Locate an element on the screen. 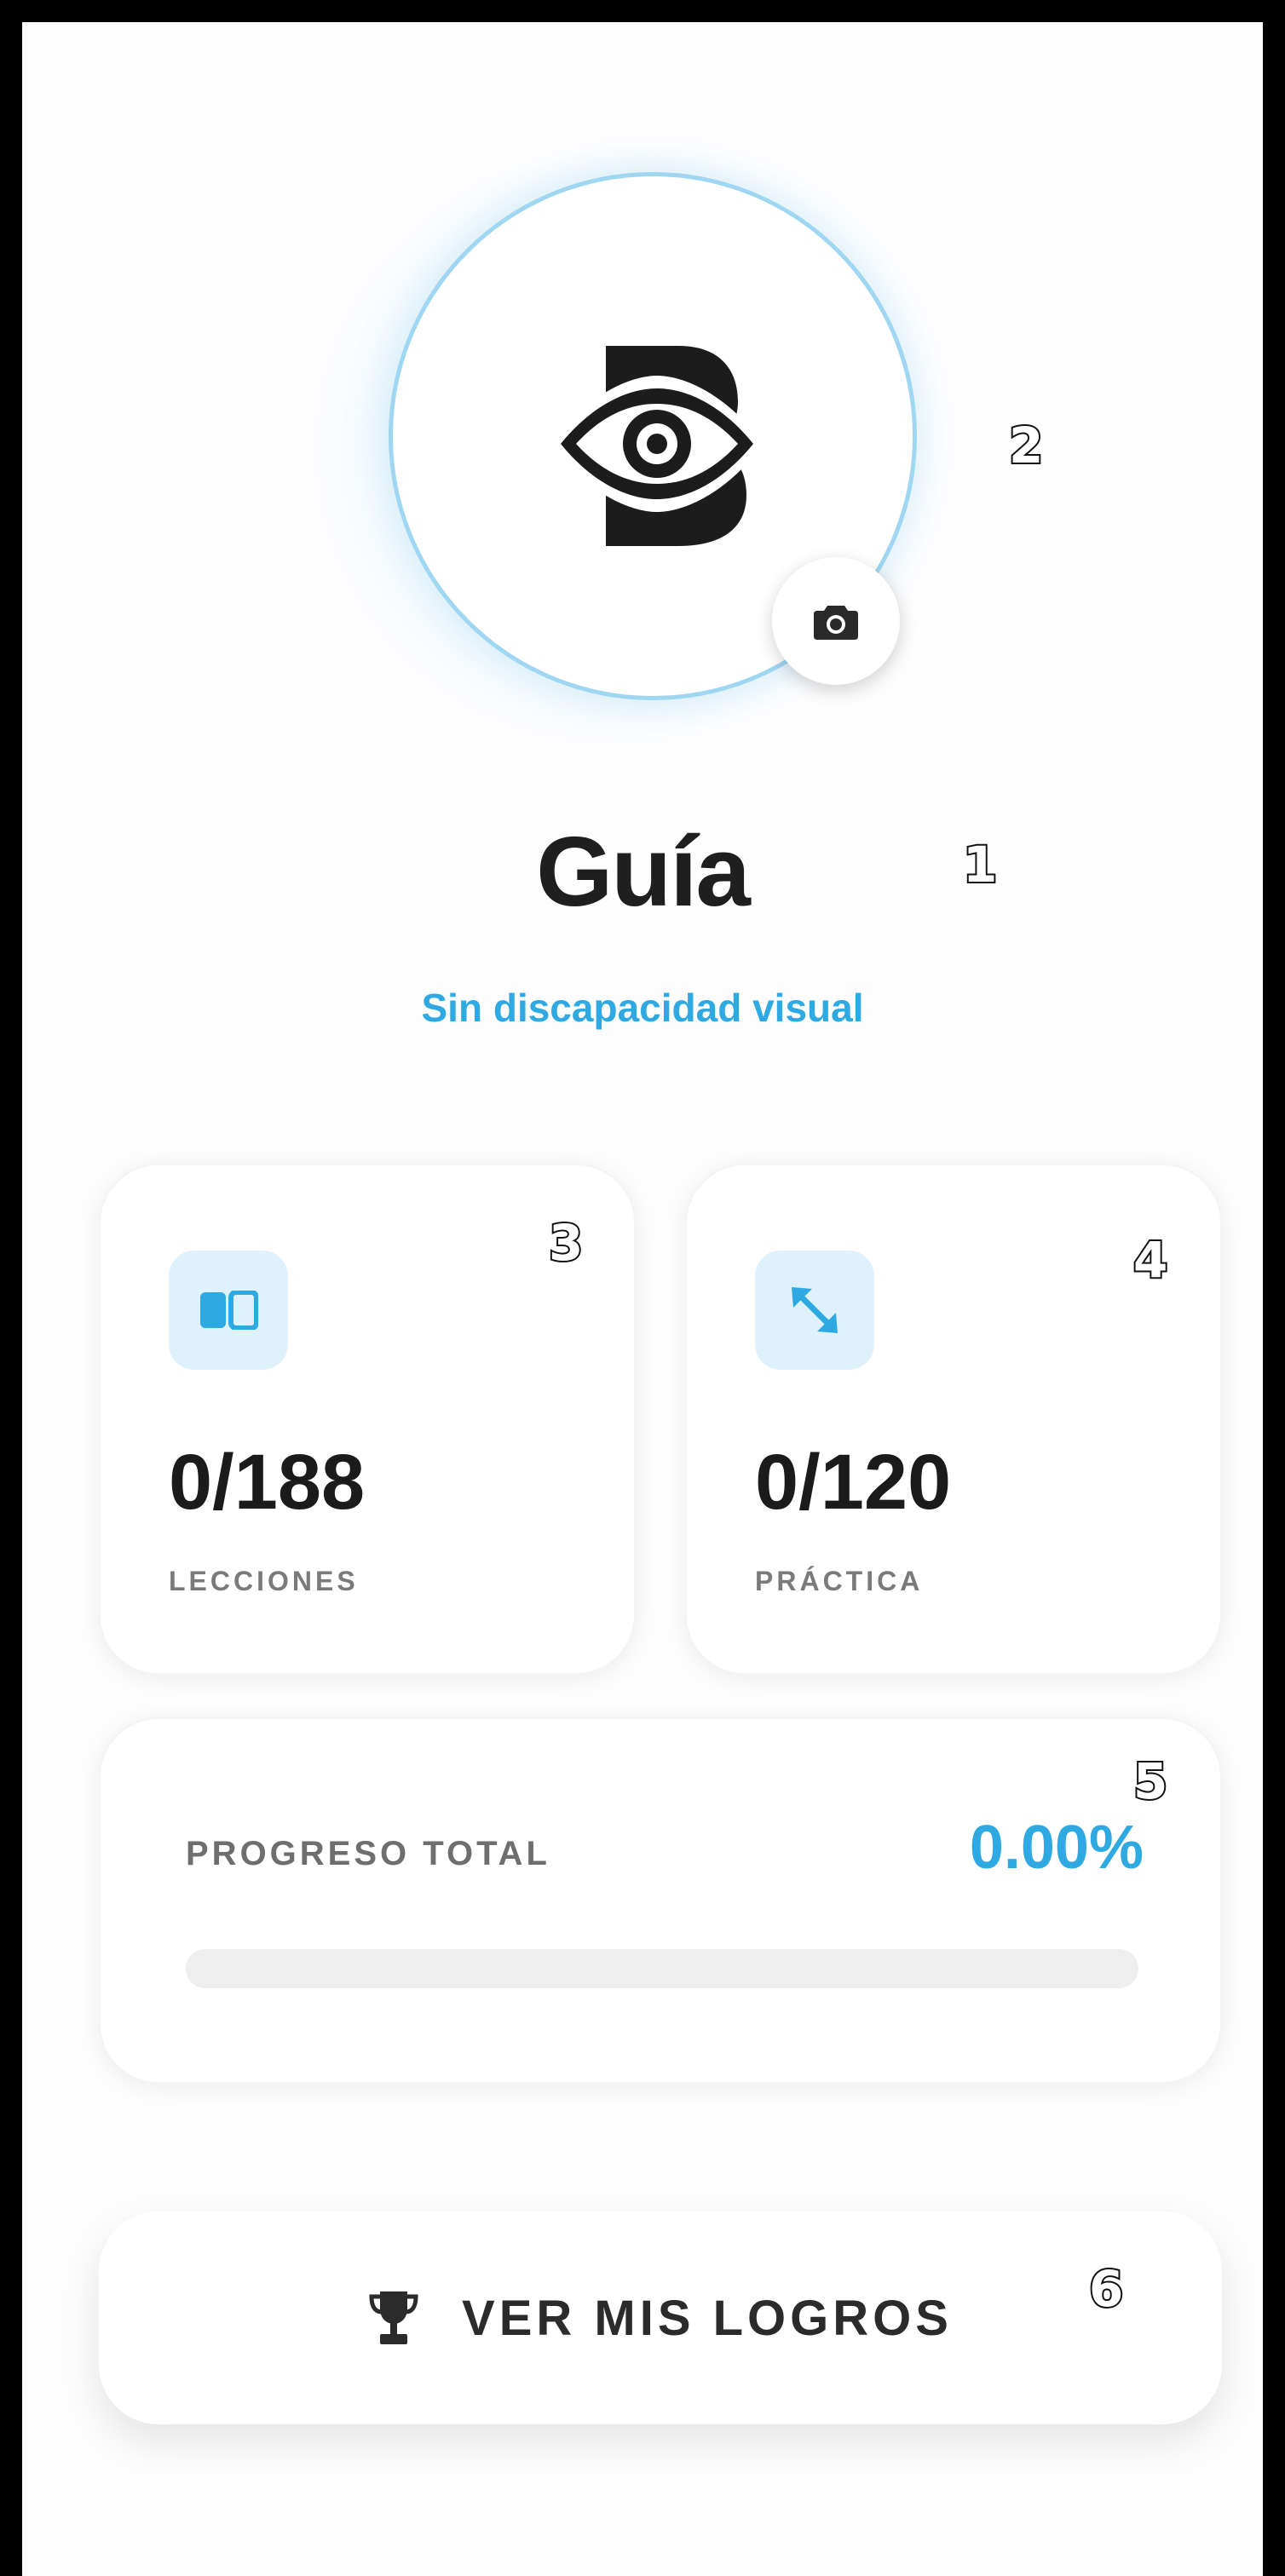 The image size is (1285, 2576). trophy-icon is located at coordinates (393, 2318).